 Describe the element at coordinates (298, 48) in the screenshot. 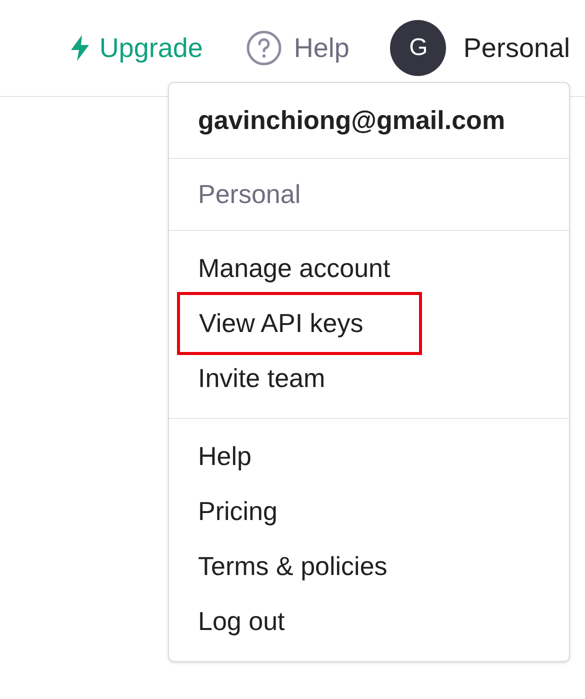

I see `help-link: Help` at that location.